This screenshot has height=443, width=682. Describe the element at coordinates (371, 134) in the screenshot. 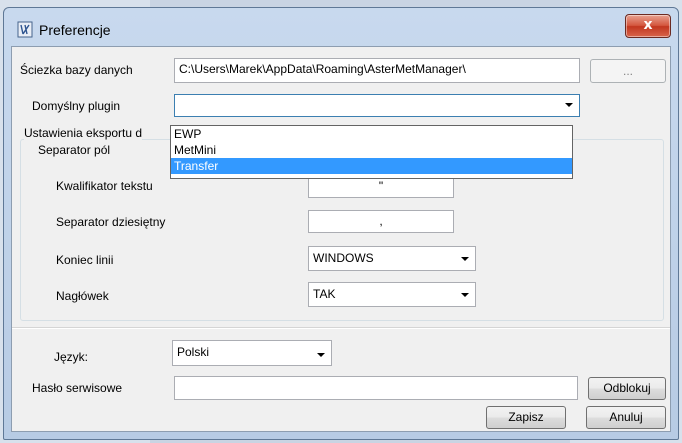

I see `plugin-option: EWP` at that location.